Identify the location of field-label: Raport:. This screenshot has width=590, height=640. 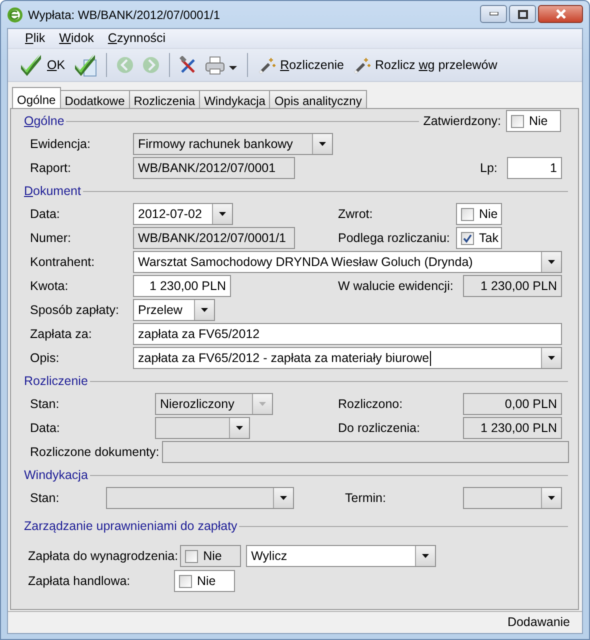
(51, 168).